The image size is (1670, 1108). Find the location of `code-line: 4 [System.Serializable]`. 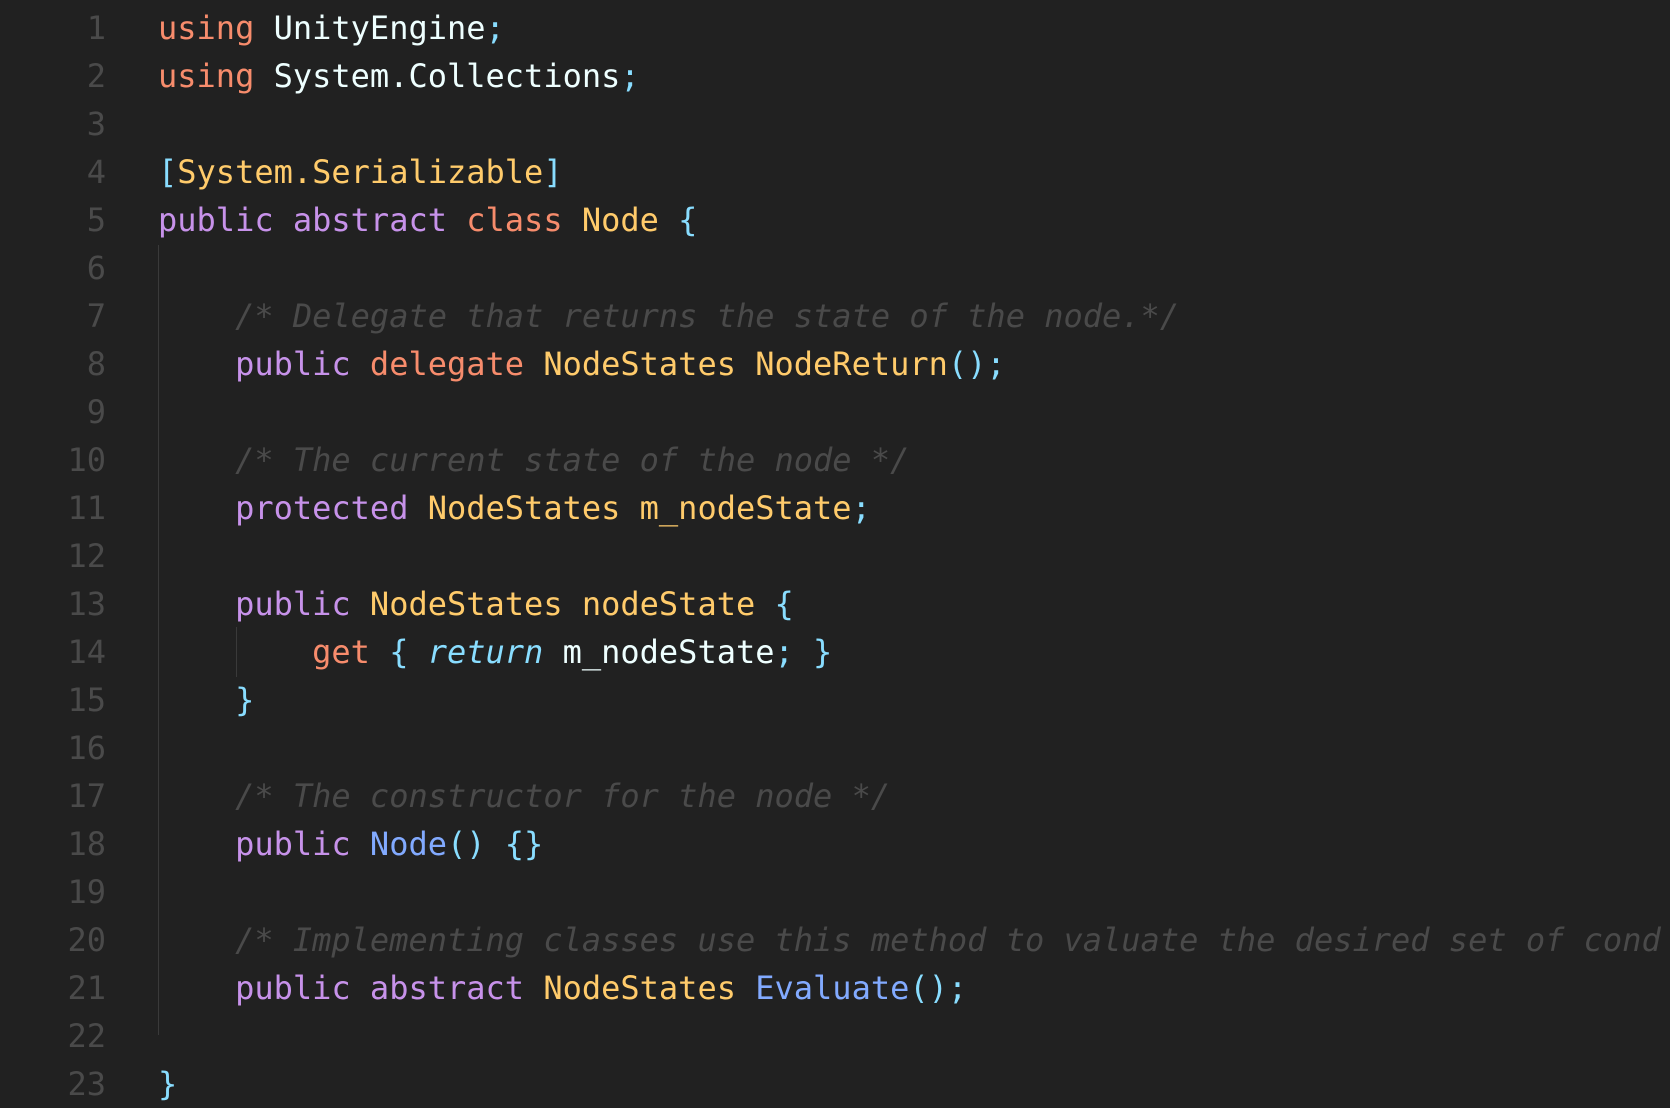

code-line: 4 [System.Serializable] is located at coordinates (835, 172).